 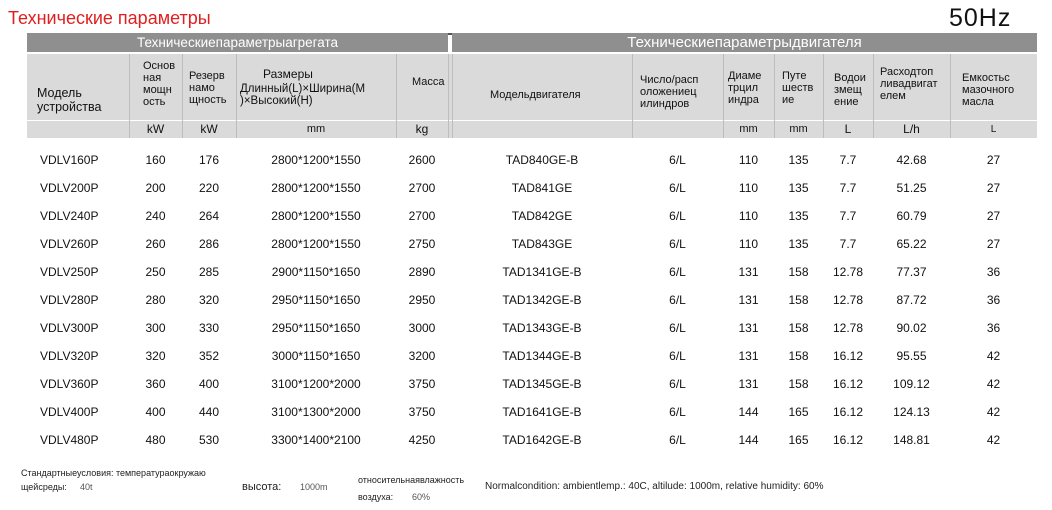 I want to click on footer-std-label-2: щейсреды:, so click(x=44, y=487).